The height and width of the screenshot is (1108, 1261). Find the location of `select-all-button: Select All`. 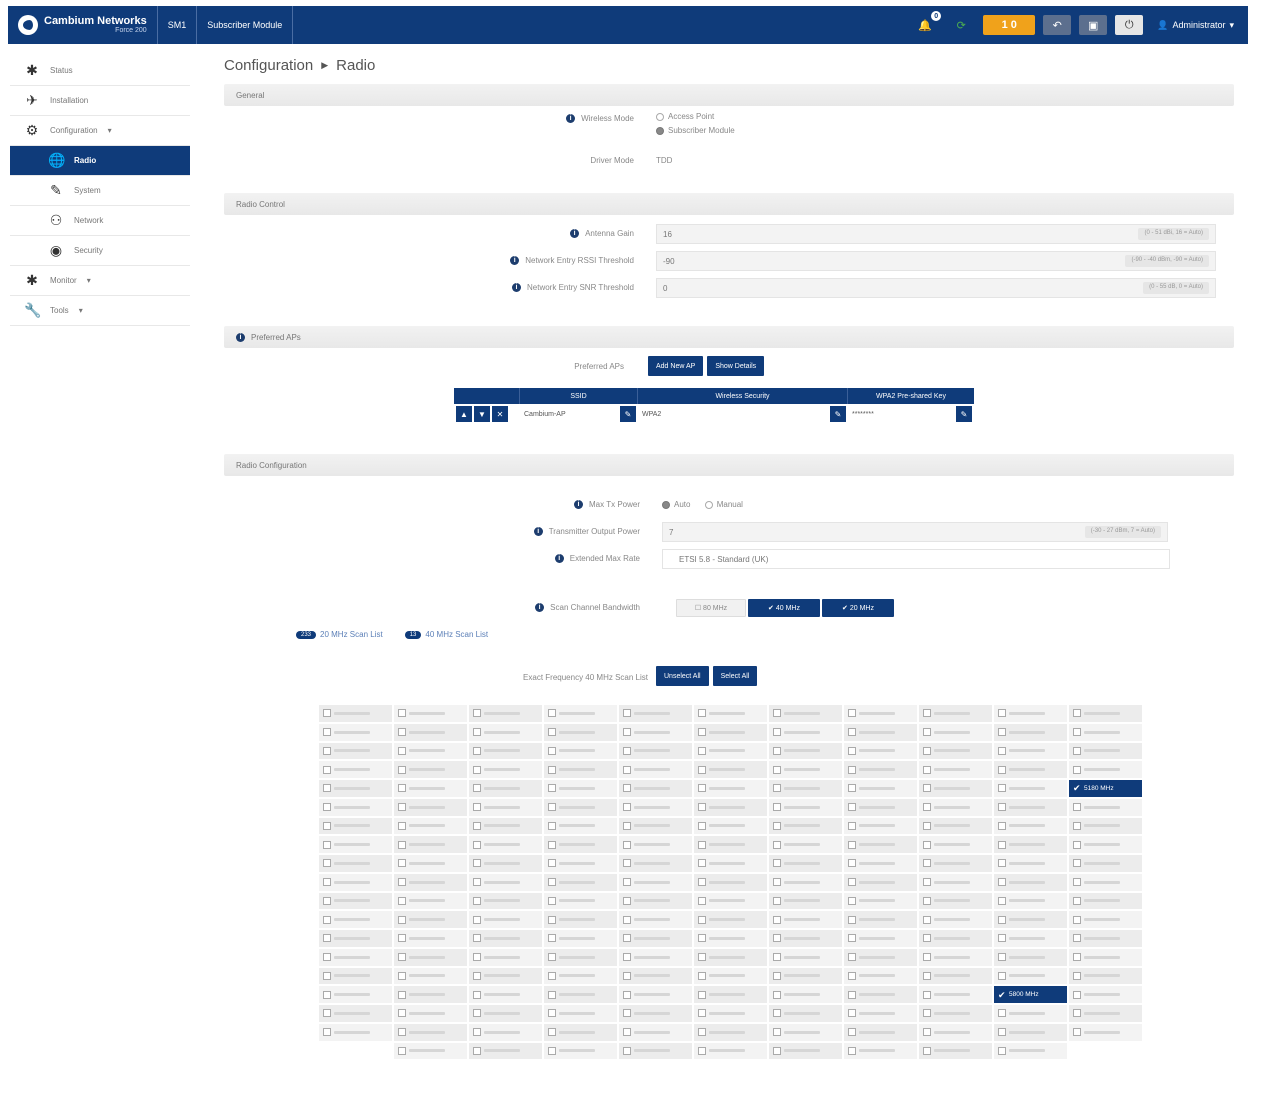

select-all-button: Select All is located at coordinates (735, 676).